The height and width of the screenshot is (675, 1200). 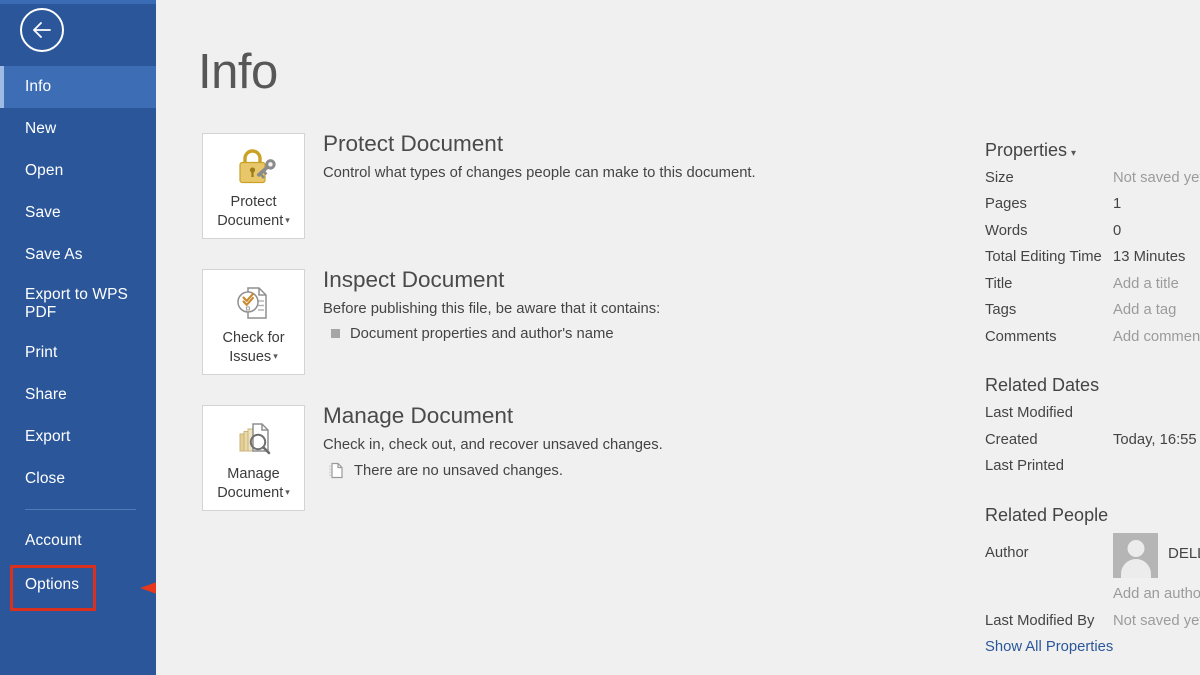 I want to click on sidebar-item-share: Share, so click(x=78, y=395).